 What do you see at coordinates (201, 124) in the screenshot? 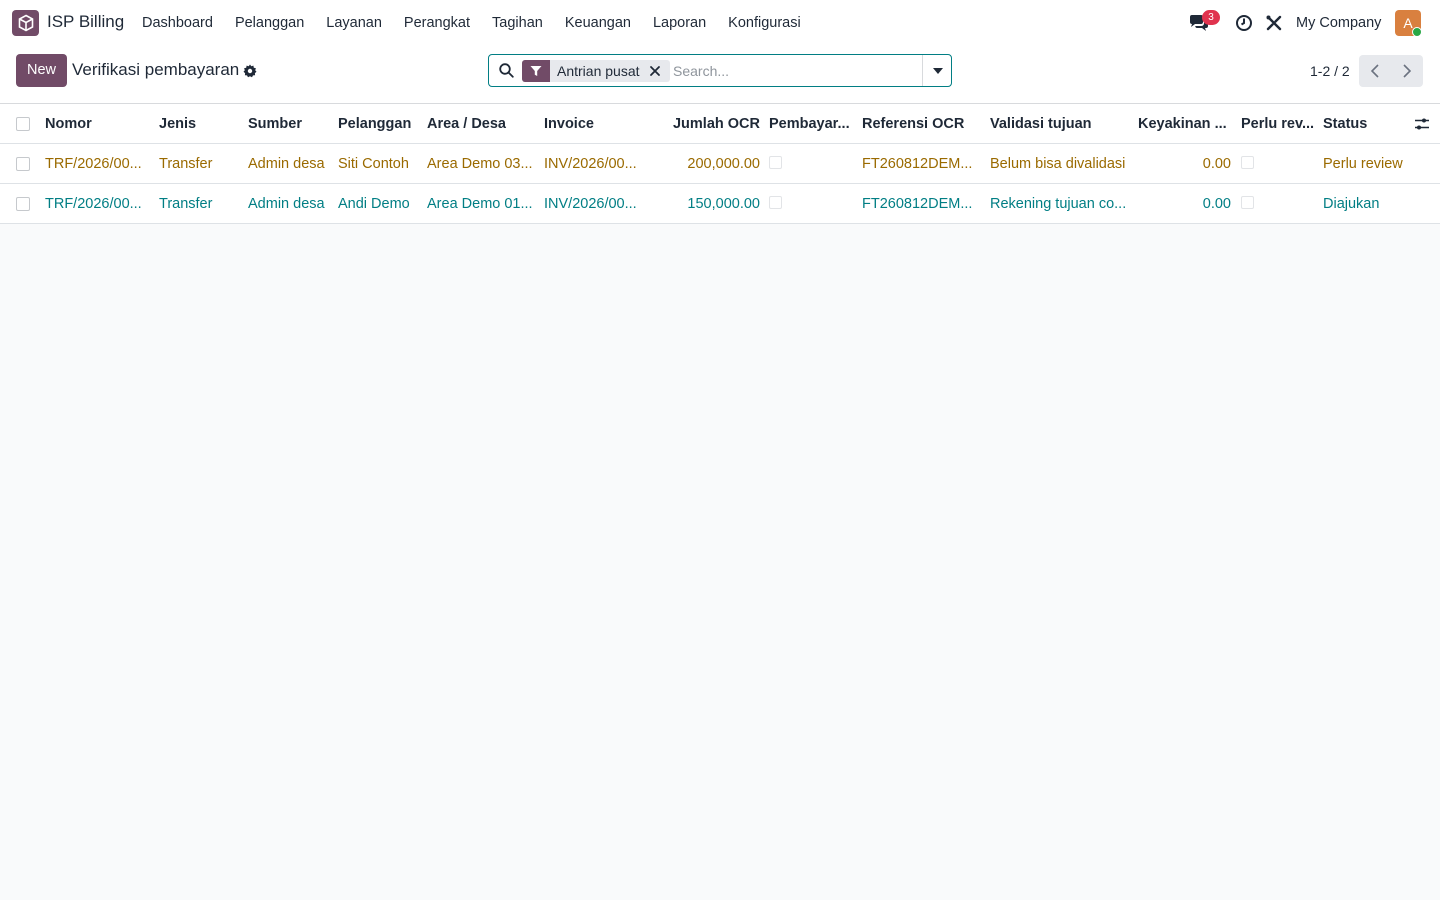
I see `column-header-jenis: Jenis` at bounding box center [201, 124].